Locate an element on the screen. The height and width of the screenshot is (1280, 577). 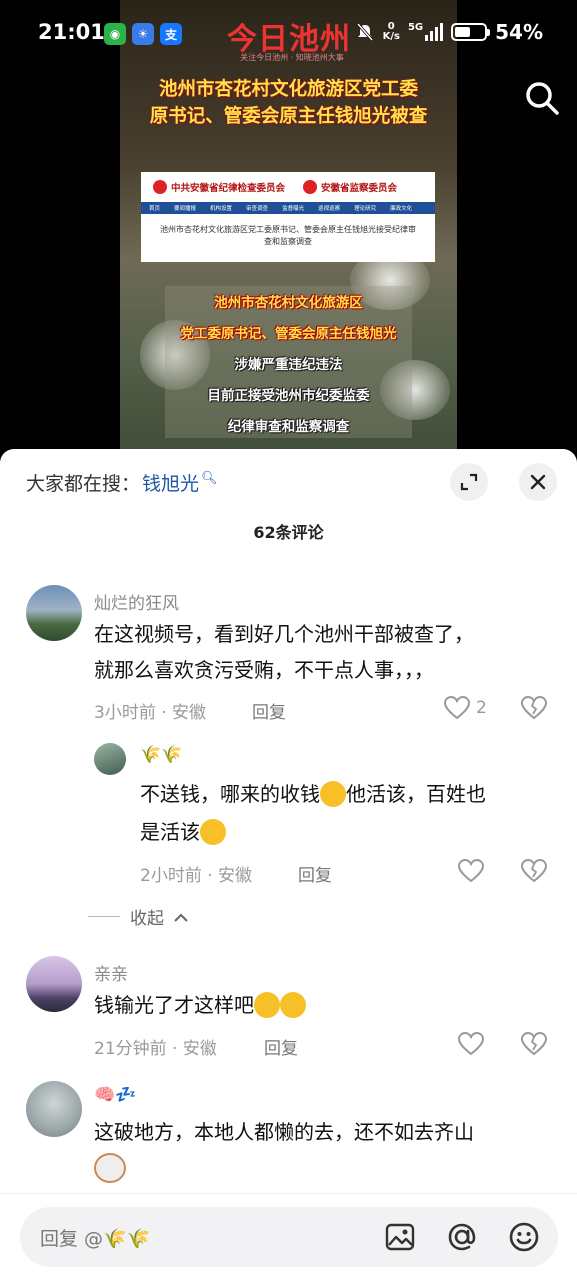
search-icon is located at coordinates (542, 98).